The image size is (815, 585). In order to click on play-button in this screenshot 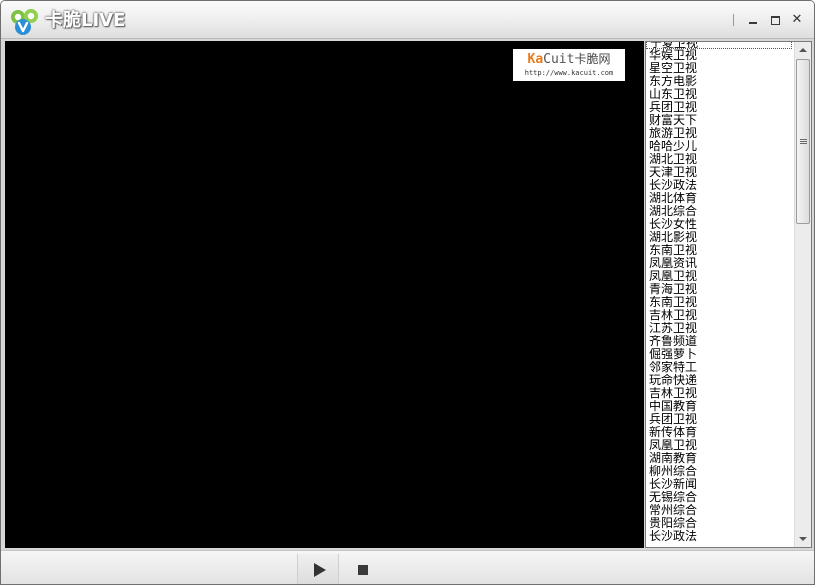, I will do `click(318, 569)`.